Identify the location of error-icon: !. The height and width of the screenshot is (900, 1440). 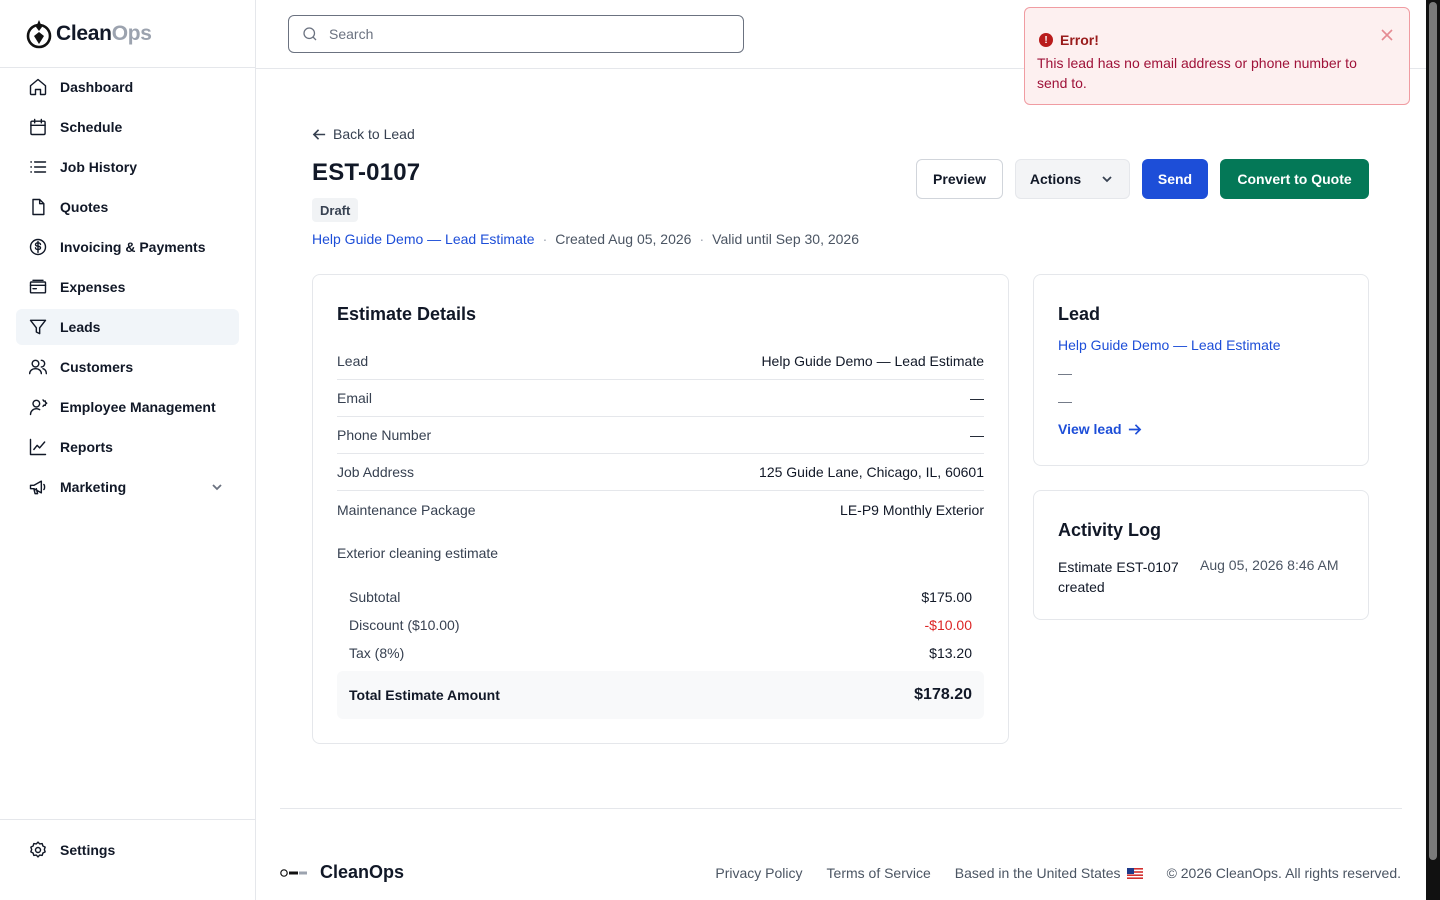
(1046, 40).